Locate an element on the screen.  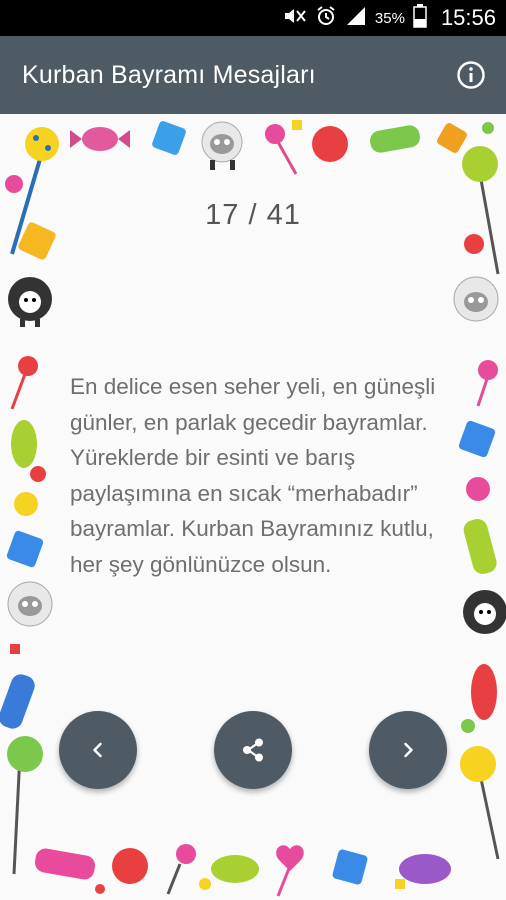
app-bar: Kurban Bayramı Mesajları is located at coordinates (253, 75).